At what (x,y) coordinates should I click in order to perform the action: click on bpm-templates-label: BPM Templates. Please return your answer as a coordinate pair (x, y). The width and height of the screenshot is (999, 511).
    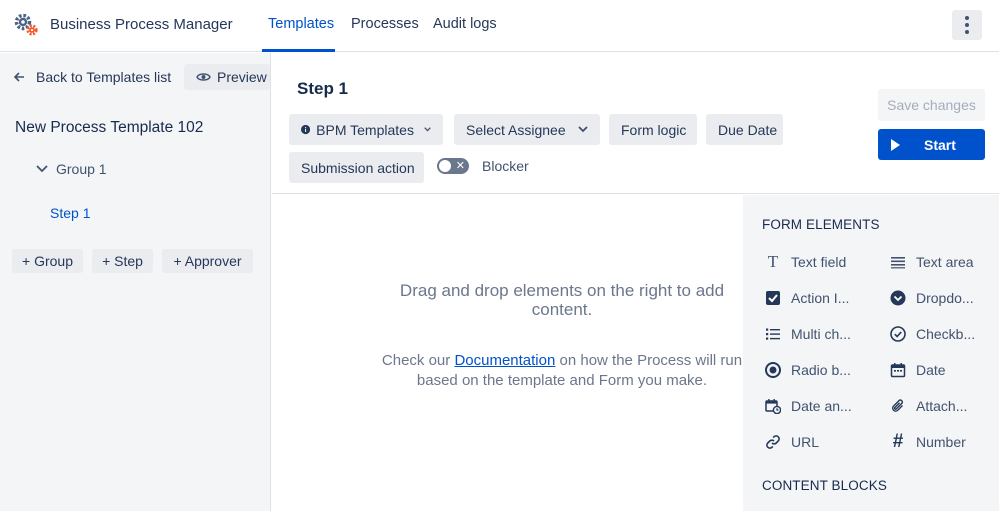
    Looking at the image, I should click on (365, 129).